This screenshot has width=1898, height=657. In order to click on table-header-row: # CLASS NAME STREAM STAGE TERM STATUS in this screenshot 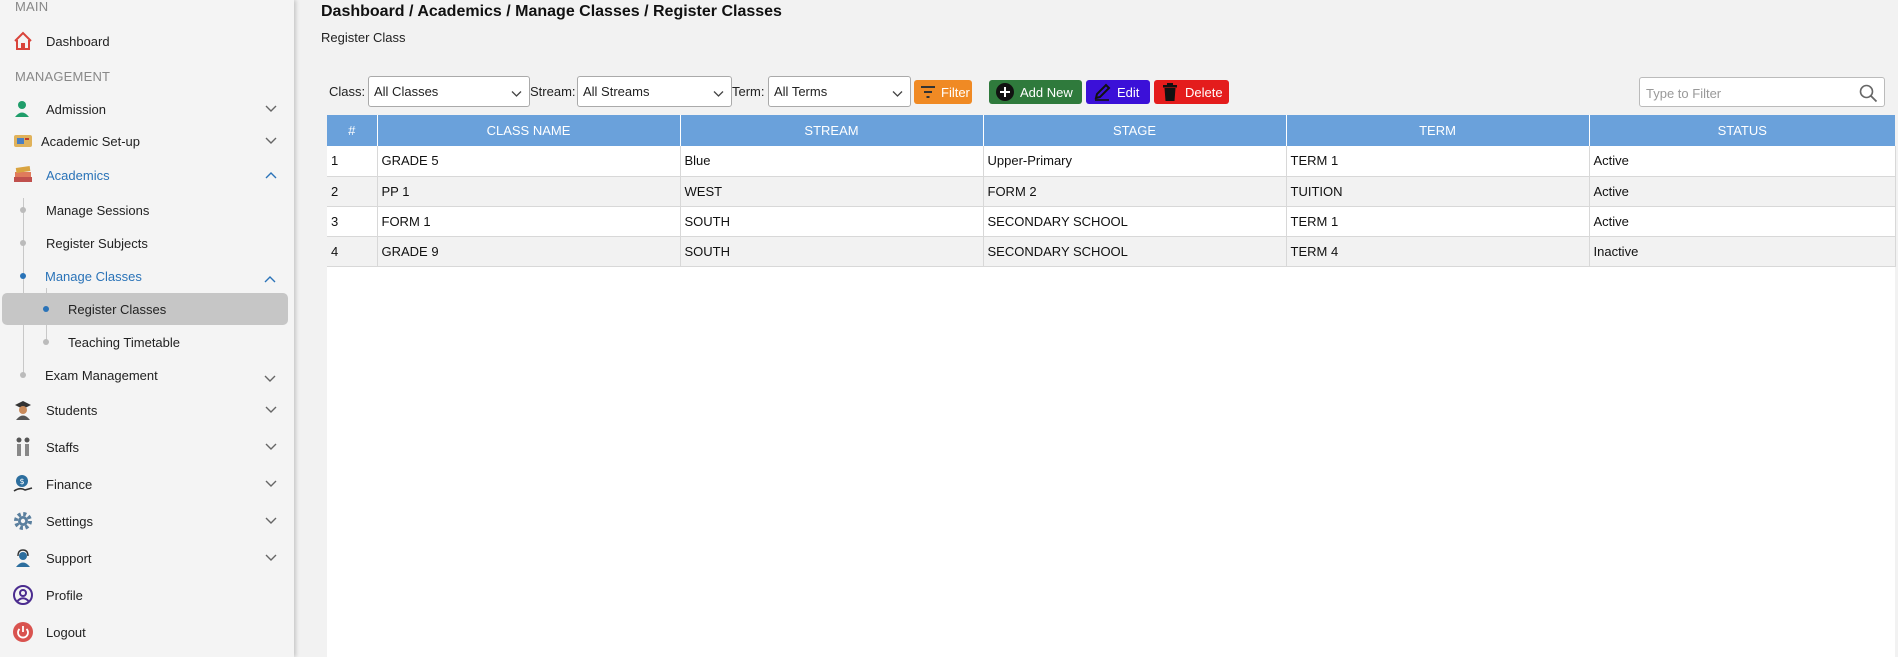, I will do `click(1111, 130)`.